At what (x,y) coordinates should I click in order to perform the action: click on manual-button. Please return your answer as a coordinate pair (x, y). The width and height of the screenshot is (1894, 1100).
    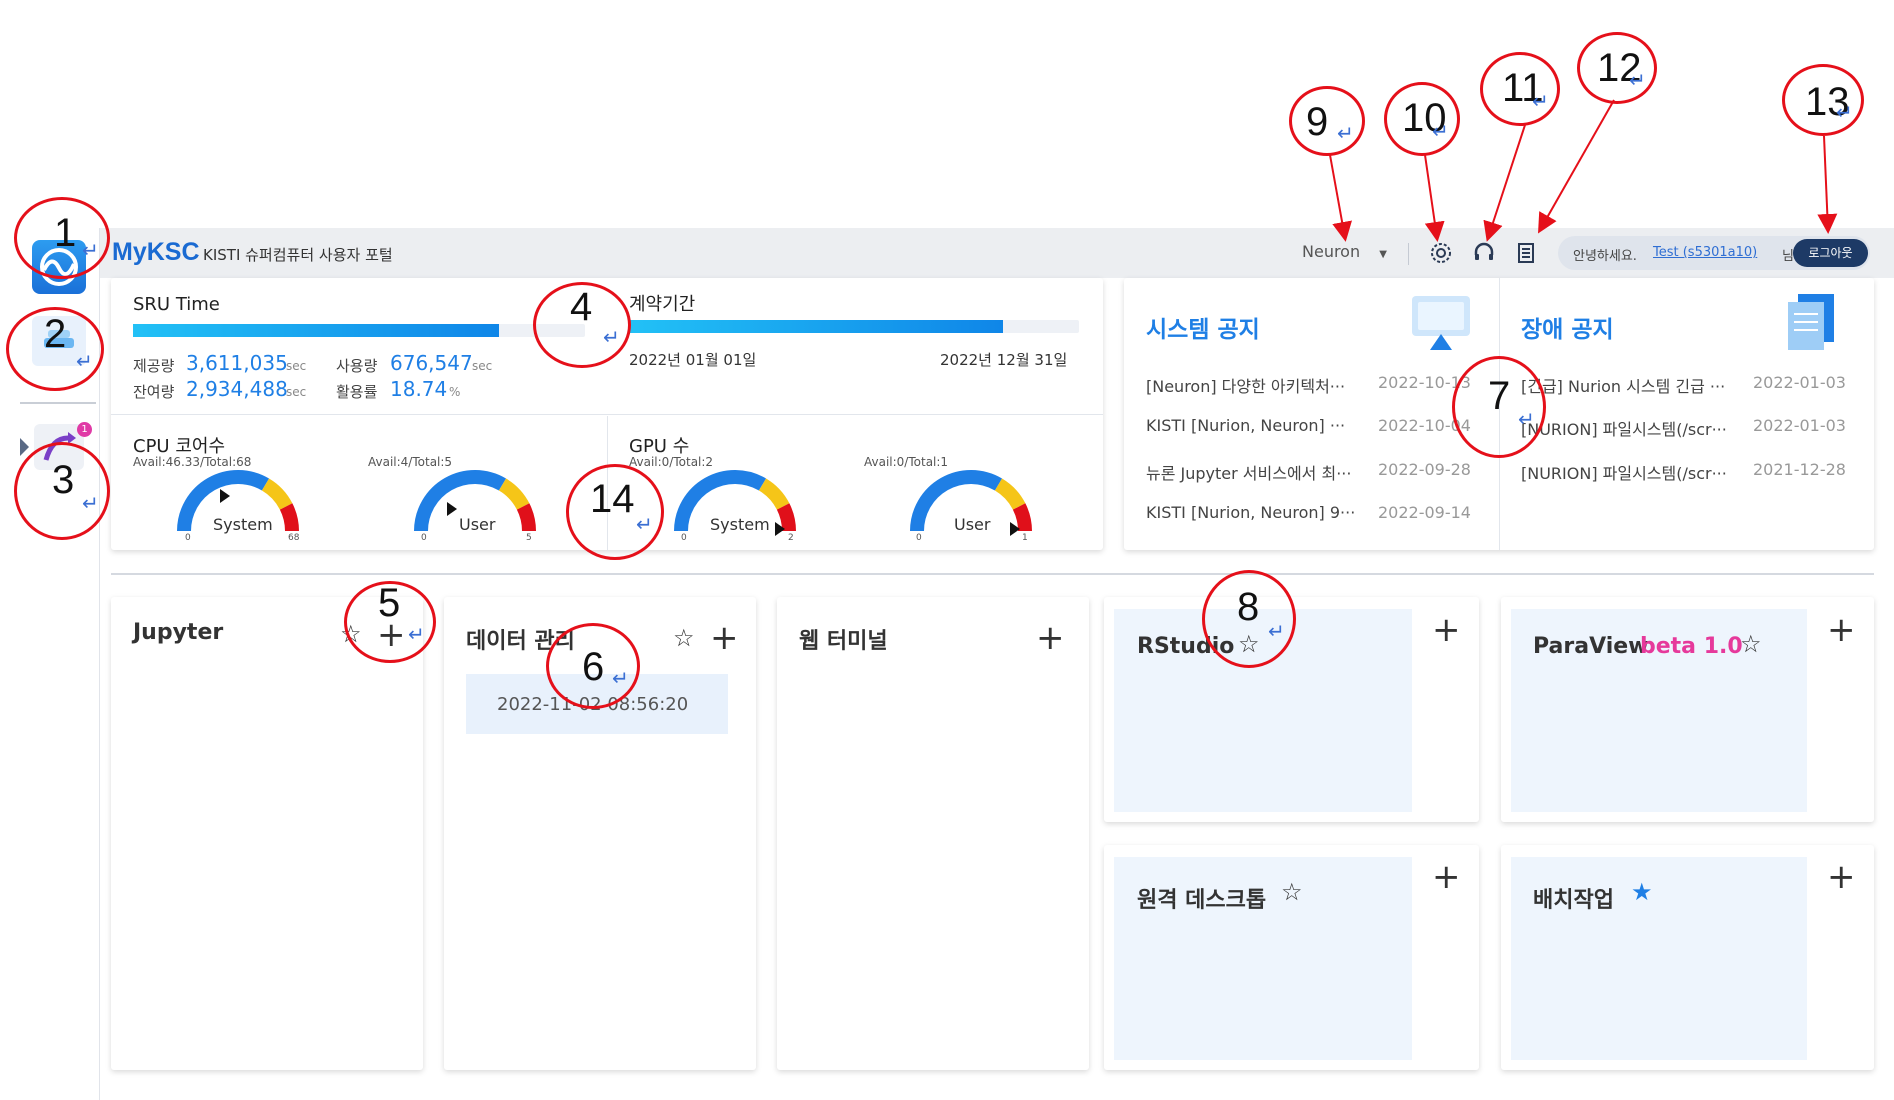
    Looking at the image, I should click on (1526, 253).